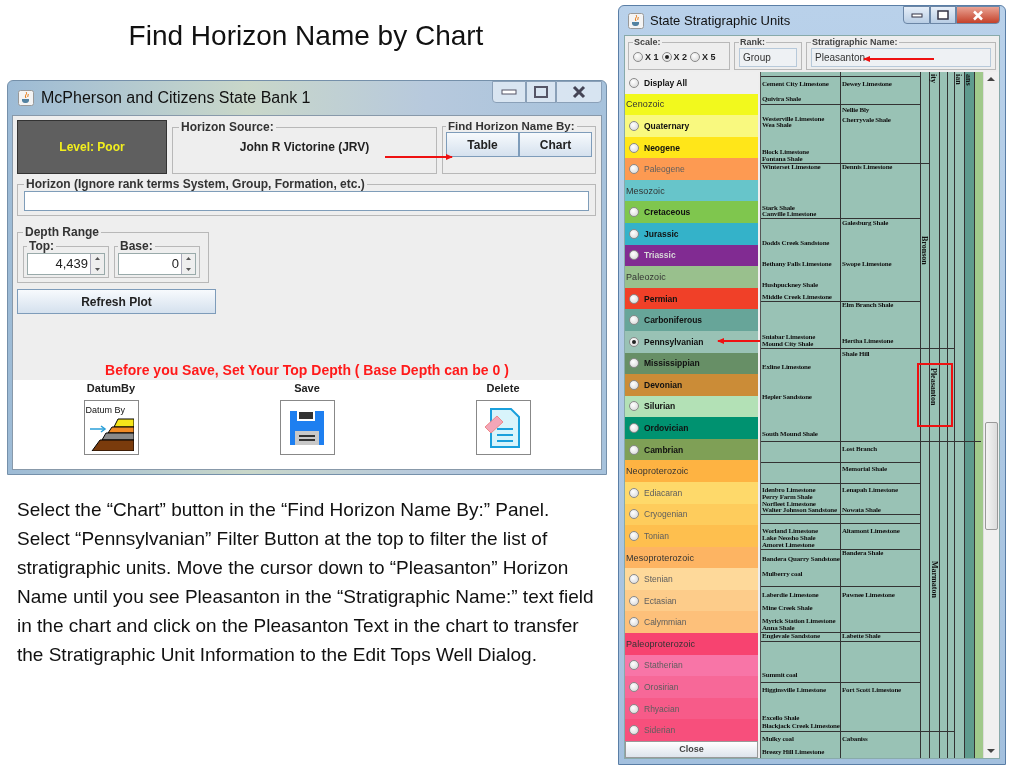  Describe the element at coordinates (647, 42) in the screenshot. I see `panel-label: Scale:` at that location.